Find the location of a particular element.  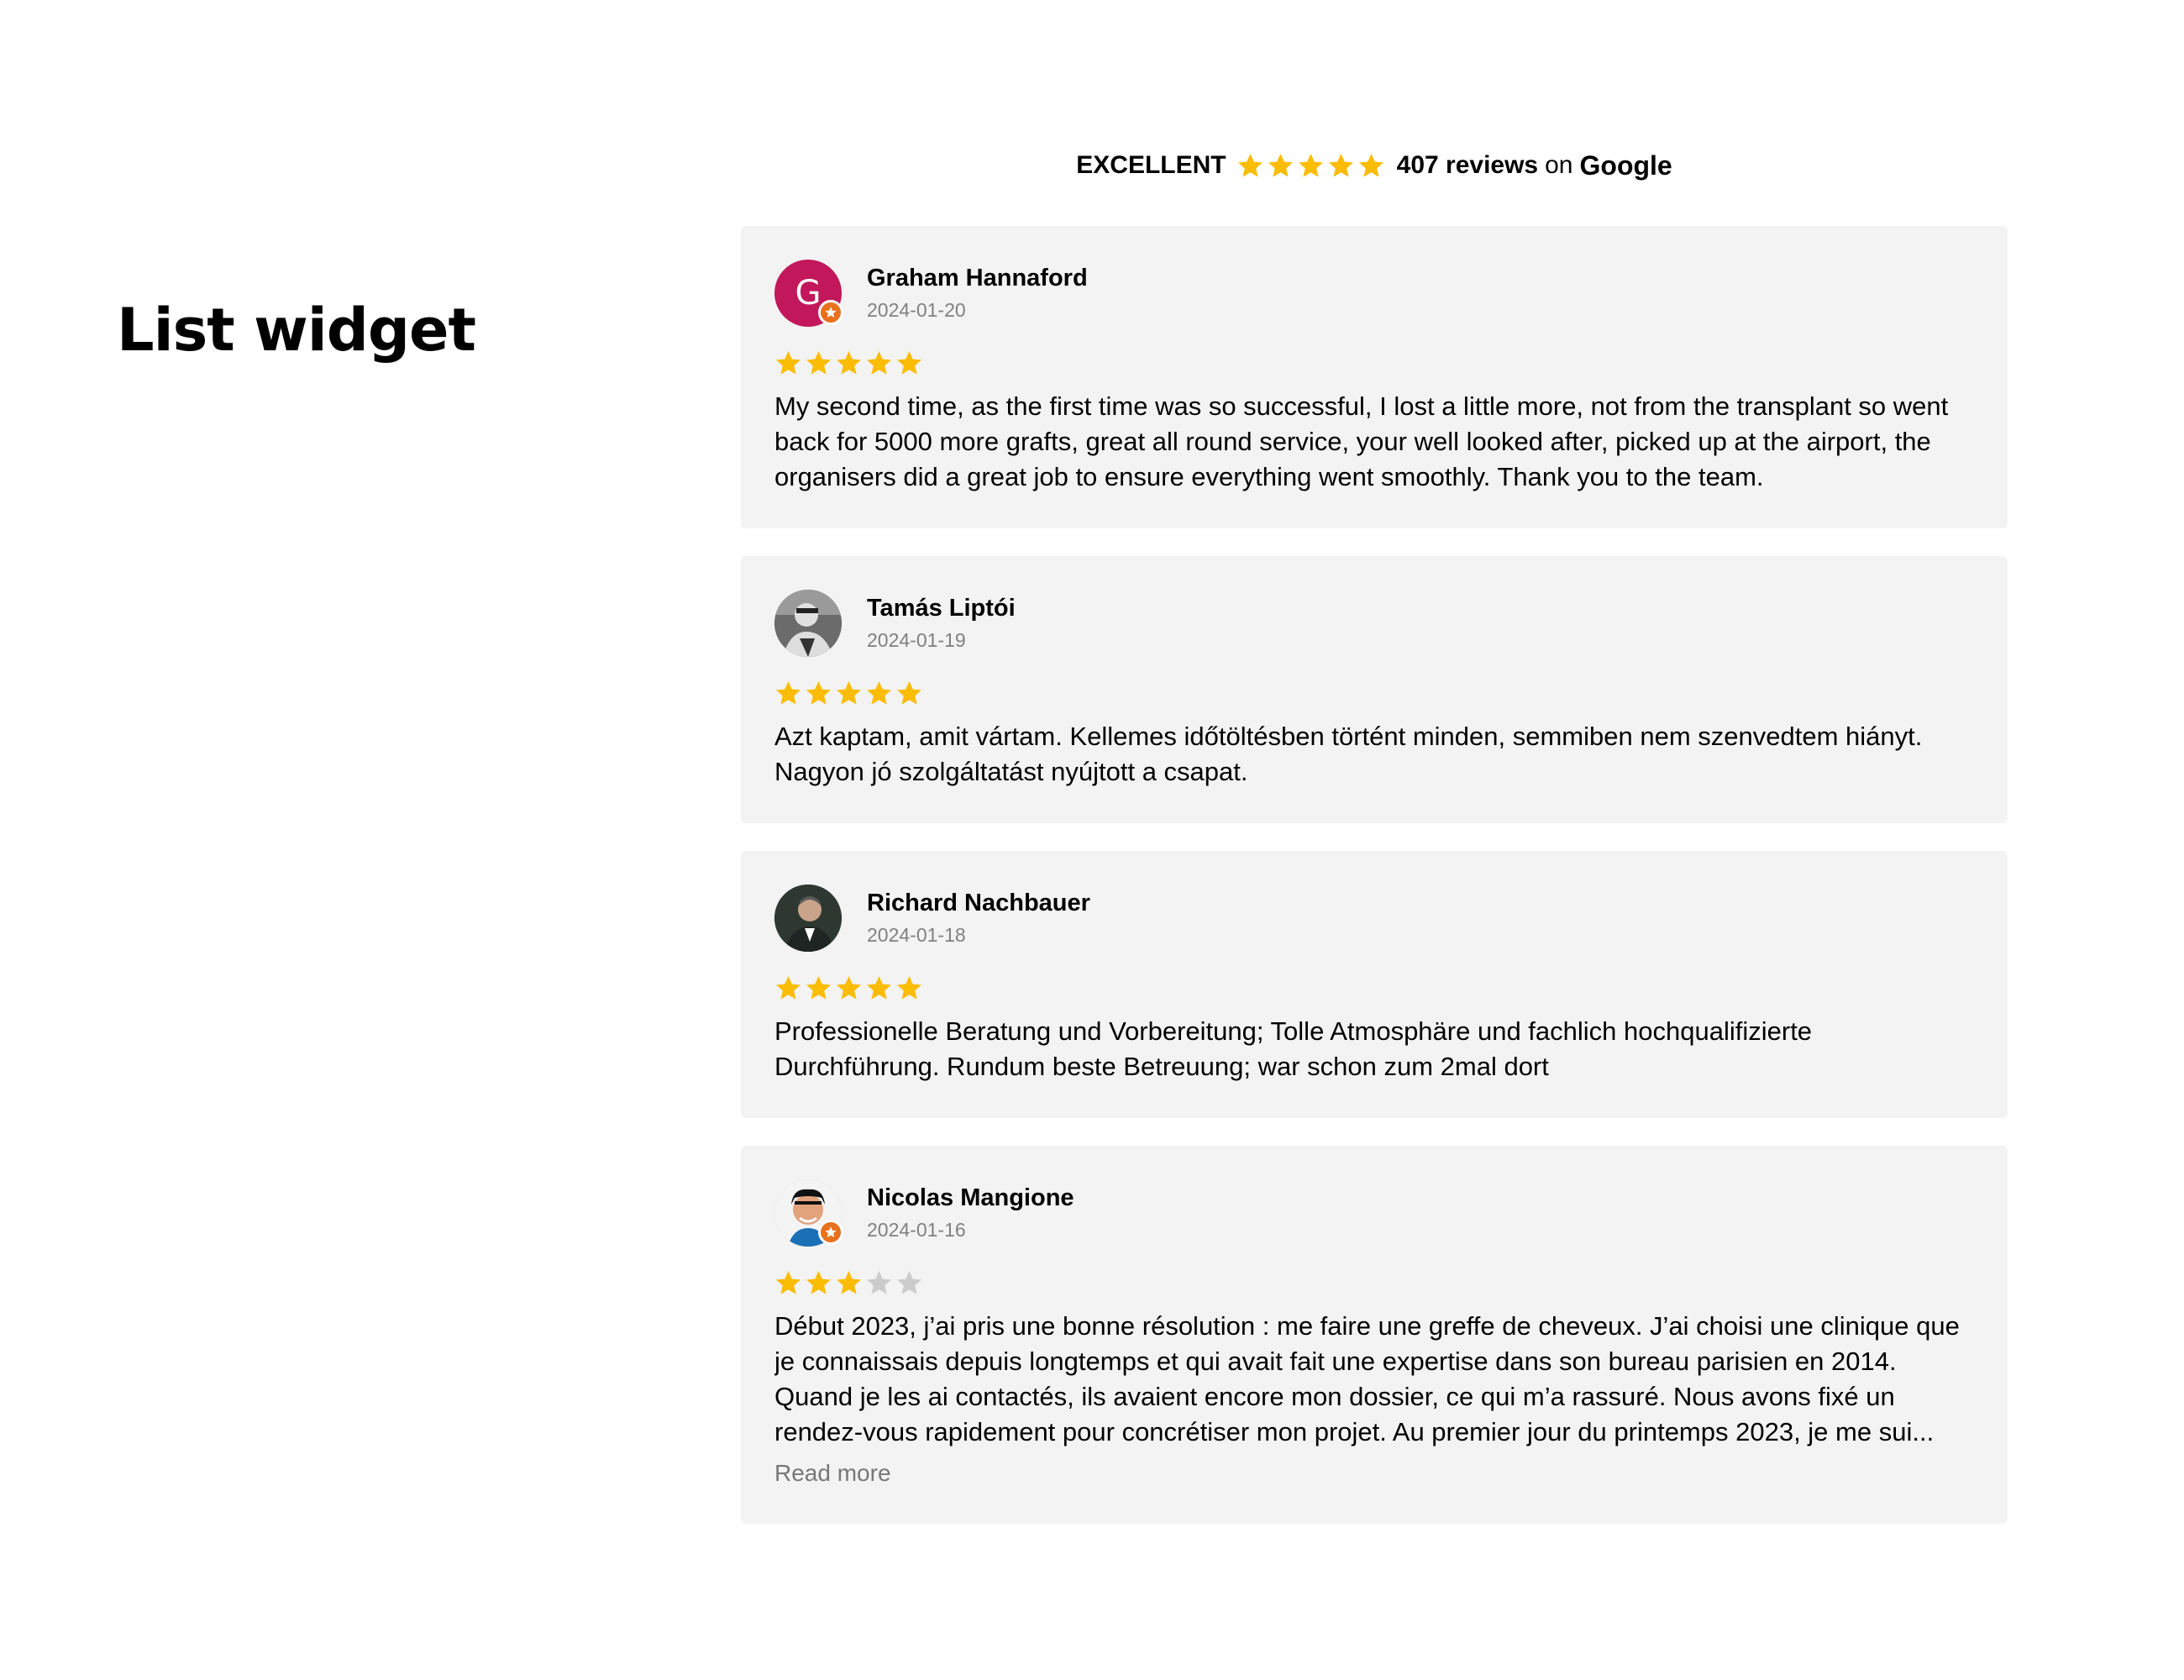

review-header: Tamás Liptói 2024-01-19 is located at coordinates (1374, 623).